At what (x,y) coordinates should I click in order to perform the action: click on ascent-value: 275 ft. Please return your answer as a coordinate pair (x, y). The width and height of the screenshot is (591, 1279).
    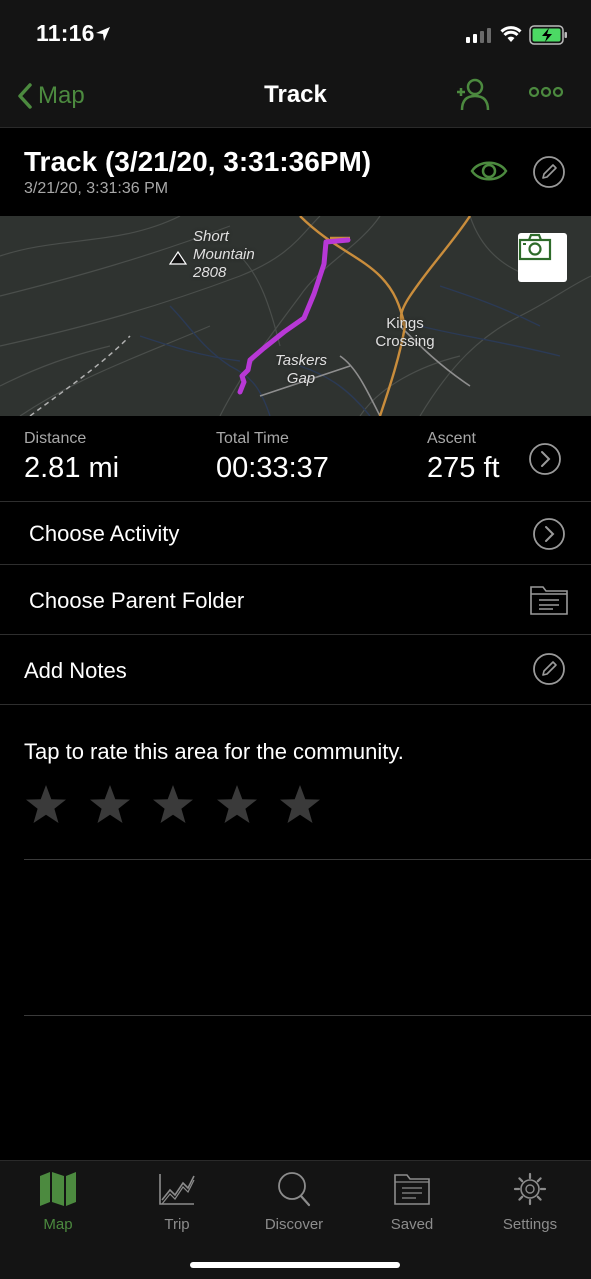
    Looking at the image, I should click on (463, 468).